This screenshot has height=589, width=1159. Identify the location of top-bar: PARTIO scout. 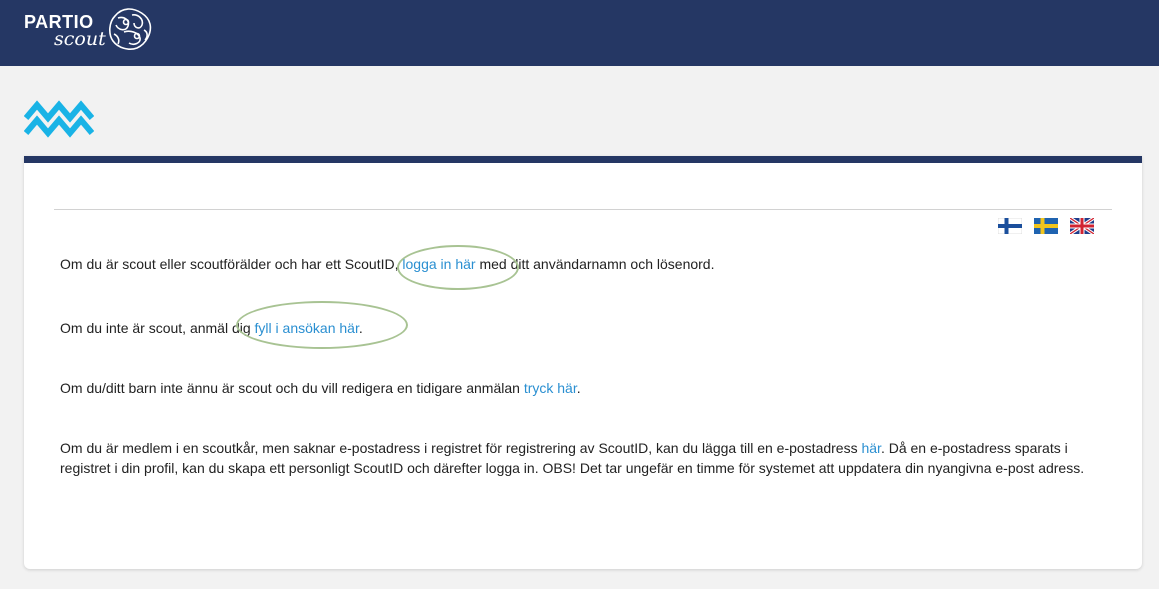
(579, 33).